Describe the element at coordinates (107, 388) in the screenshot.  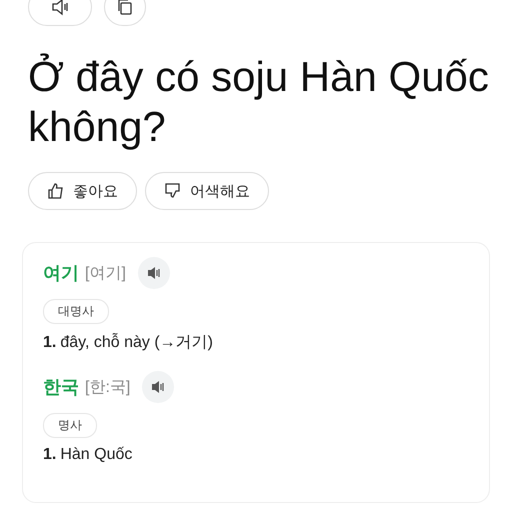
I see `pronunciation: [한:국]` at that location.